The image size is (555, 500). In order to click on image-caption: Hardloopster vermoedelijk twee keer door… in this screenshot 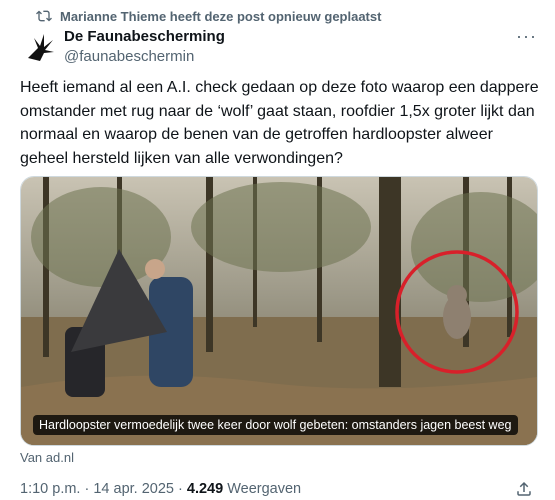, I will do `click(275, 425)`.